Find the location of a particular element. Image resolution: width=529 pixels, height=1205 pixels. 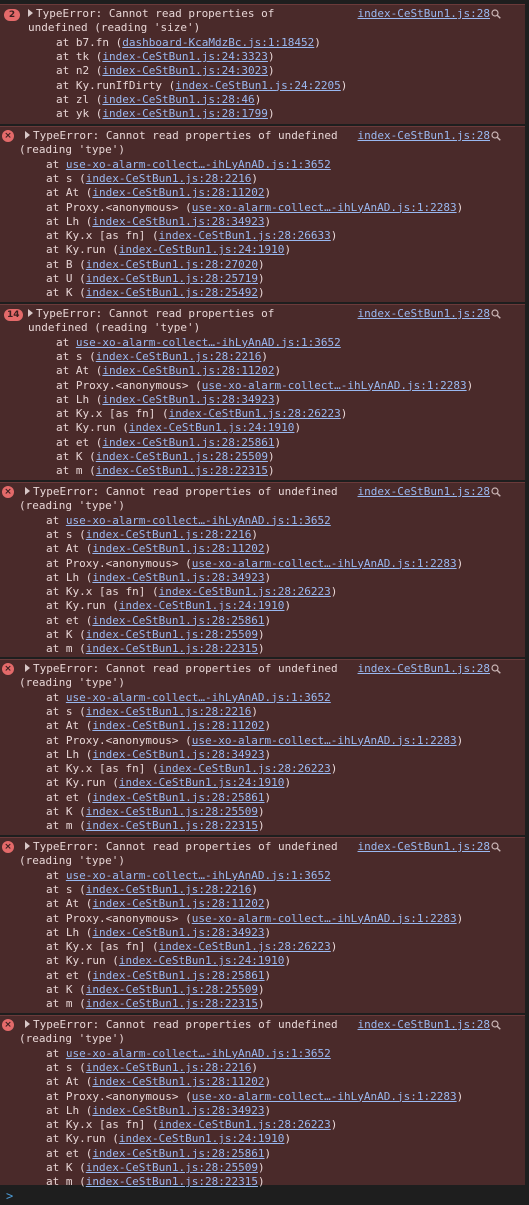

stack-frame-link: index-CeStBun1.js:28:25719 is located at coordinates (172, 278).